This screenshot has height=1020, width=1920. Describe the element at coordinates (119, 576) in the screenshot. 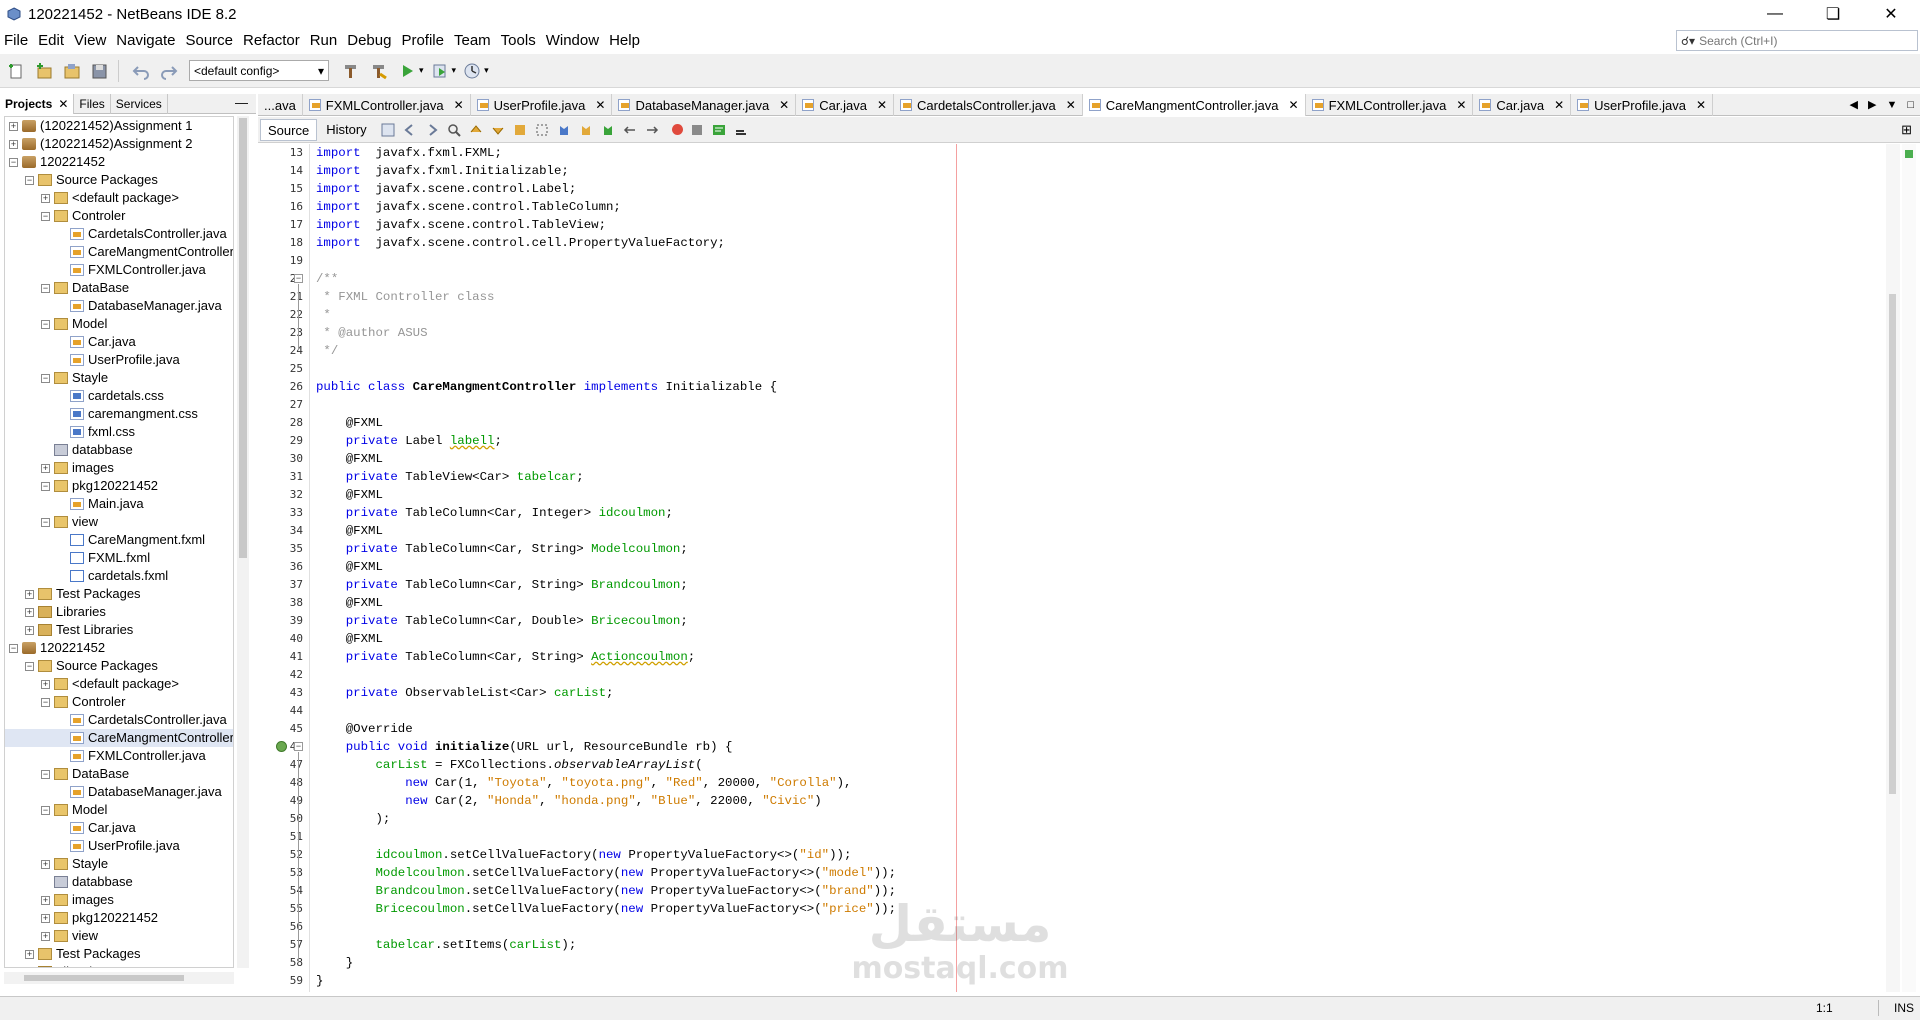

I see `tree-node: cardetals.fxml` at that location.